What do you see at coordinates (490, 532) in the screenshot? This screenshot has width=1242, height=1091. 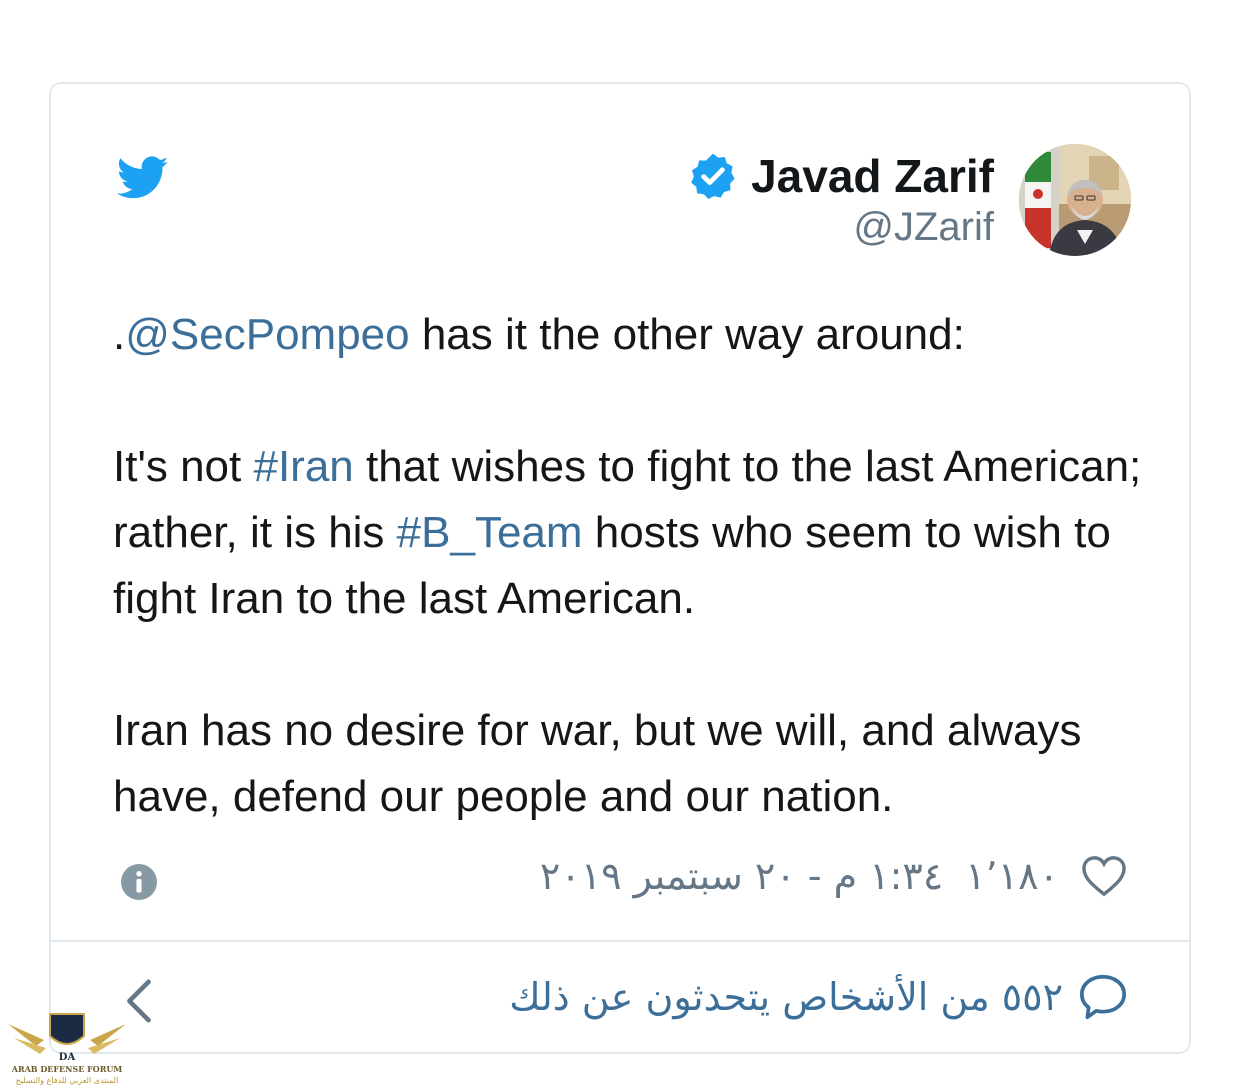 I see `hashtag-b-team: #B_Team` at bounding box center [490, 532].